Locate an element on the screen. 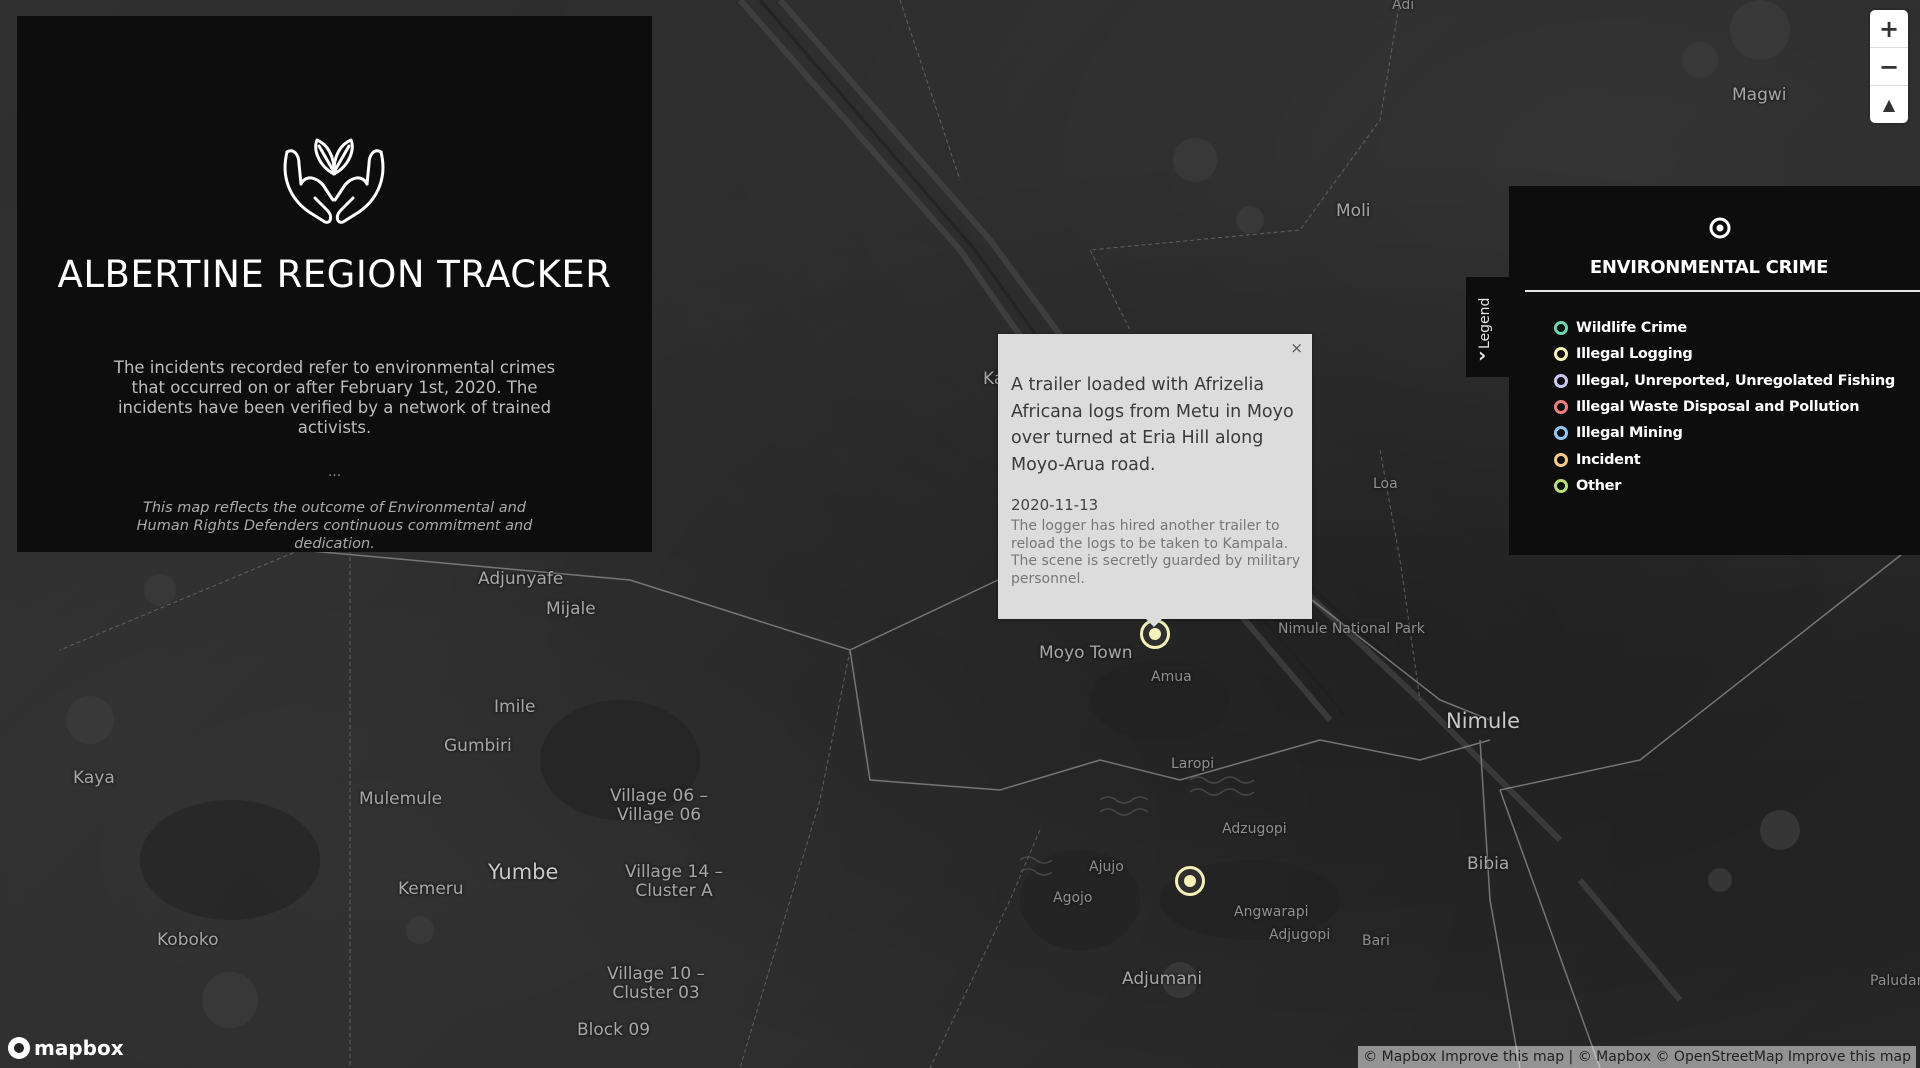  legend-item: Illegal Waste Disposal and Pollution is located at coordinates (1724, 407).